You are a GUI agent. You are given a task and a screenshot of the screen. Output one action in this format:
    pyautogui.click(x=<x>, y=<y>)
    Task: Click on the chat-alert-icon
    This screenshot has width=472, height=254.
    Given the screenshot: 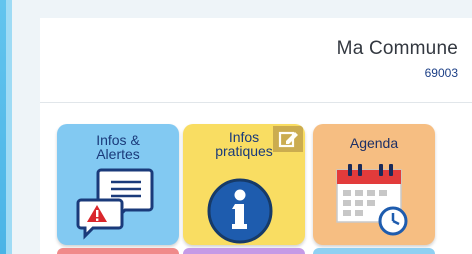 What is the action you would take?
    pyautogui.click(x=115, y=204)
    